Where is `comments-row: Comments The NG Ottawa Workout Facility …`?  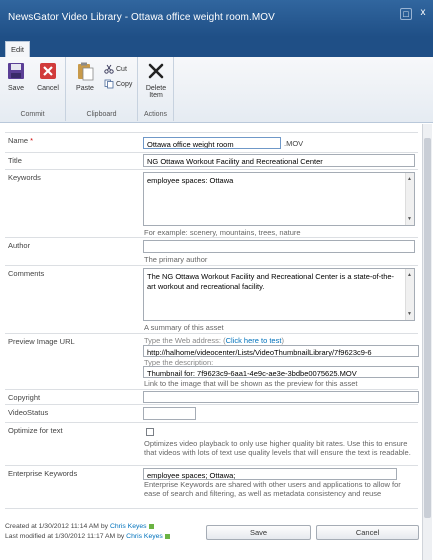
comments-row: Comments The NG Ottawa Workout Facility … is located at coordinates (211, 299).